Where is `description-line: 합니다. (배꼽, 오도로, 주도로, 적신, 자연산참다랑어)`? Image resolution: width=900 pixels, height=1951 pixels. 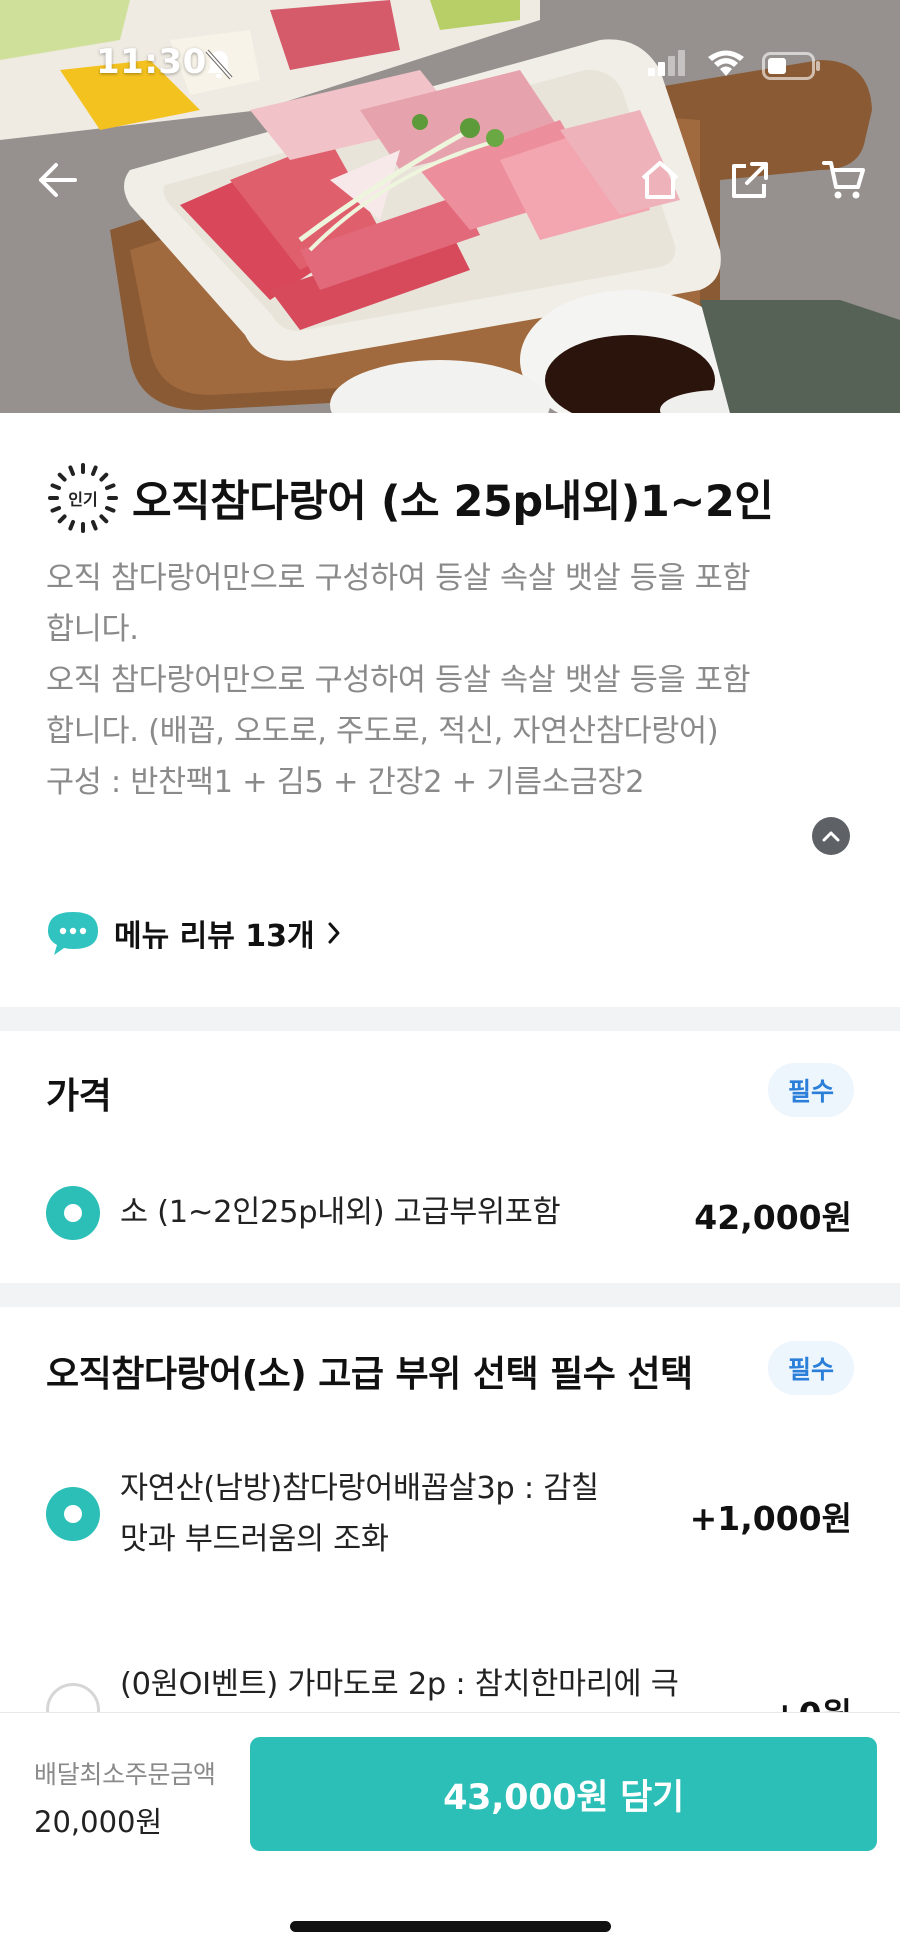 description-line: 합니다. (배꼽, 오도로, 주도로, 적신, 자연산참다랑어) is located at coordinates (382, 731).